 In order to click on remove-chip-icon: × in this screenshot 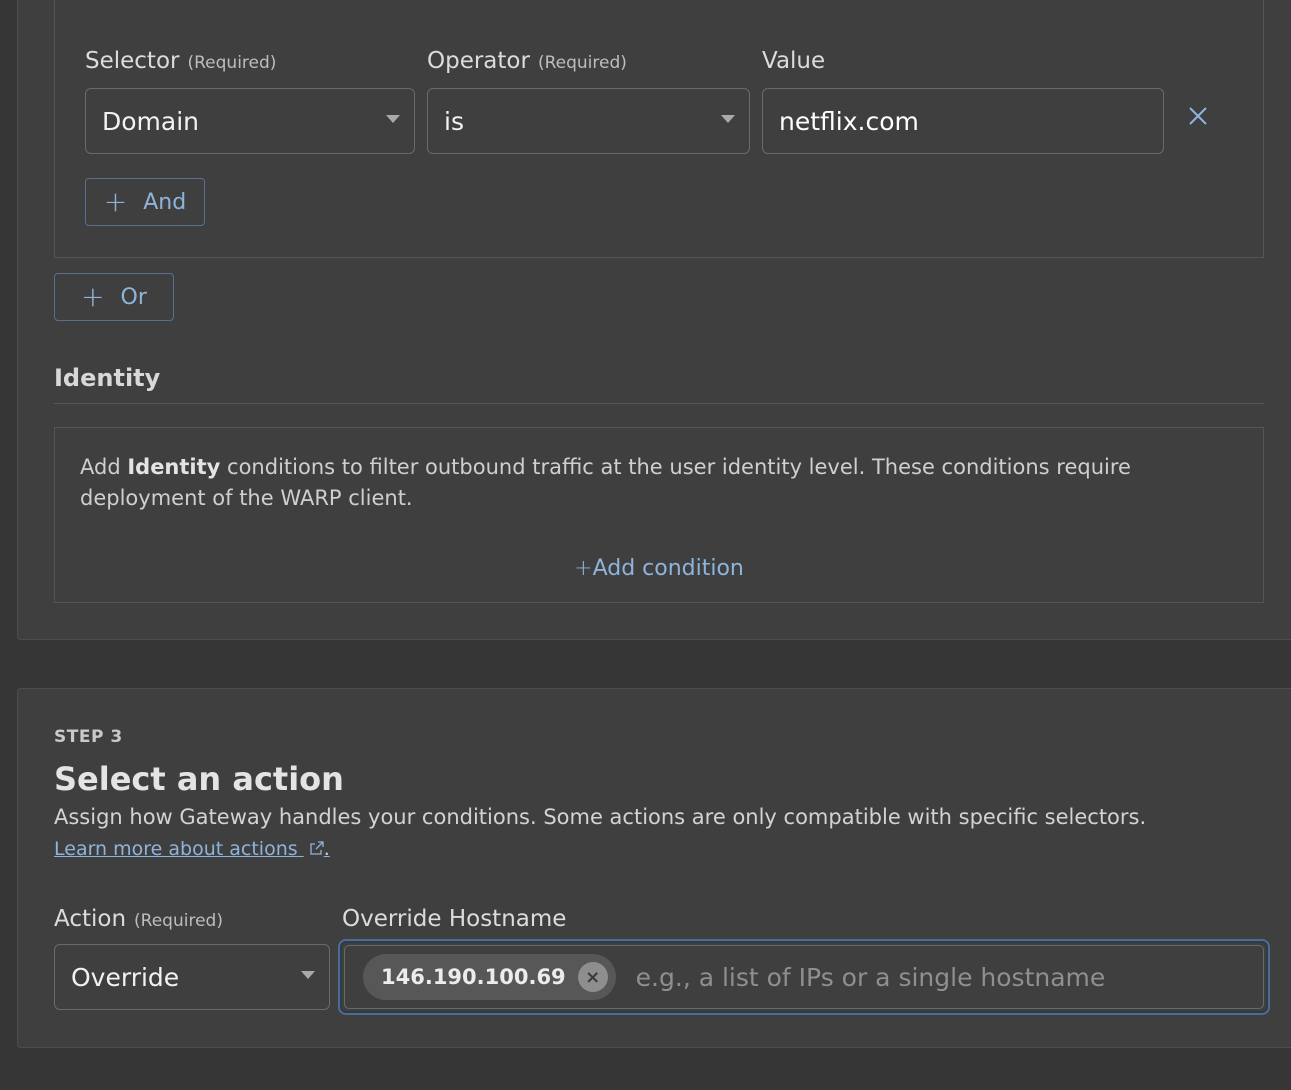, I will do `click(592, 977)`.